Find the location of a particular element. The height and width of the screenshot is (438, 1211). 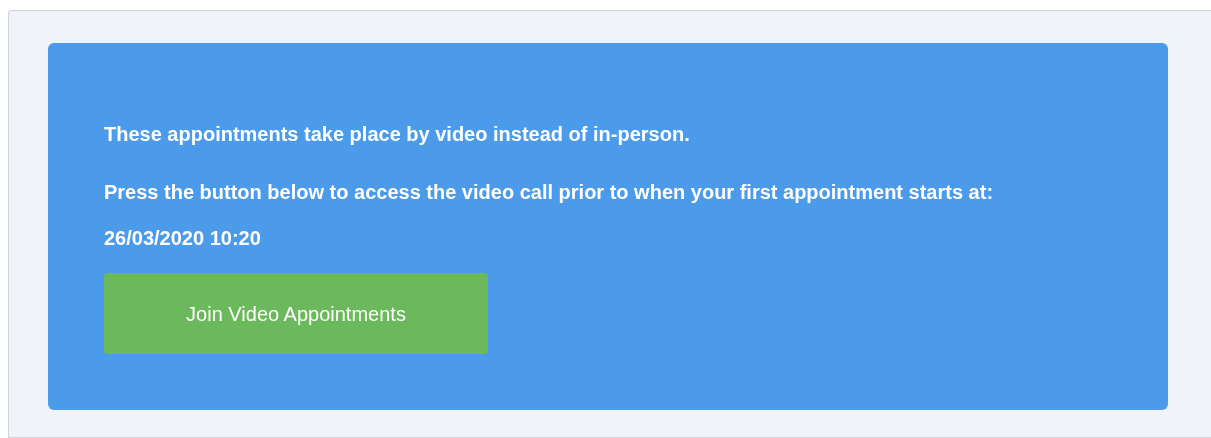

notice-text: Press the button below to access the video call prior to when your first appointment starts at: 26/03/2020 10:20 is located at coordinates (549, 215).